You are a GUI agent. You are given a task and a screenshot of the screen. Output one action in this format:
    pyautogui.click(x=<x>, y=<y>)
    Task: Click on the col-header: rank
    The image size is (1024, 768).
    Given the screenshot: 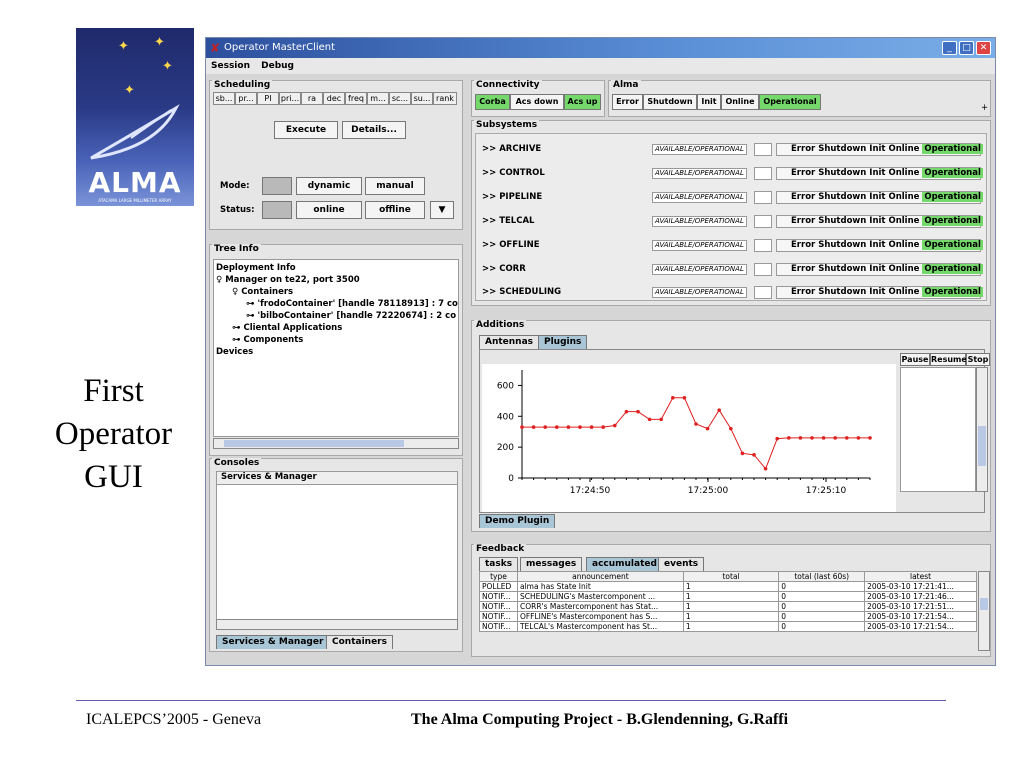 What is the action you would take?
    pyautogui.click(x=445, y=98)
    